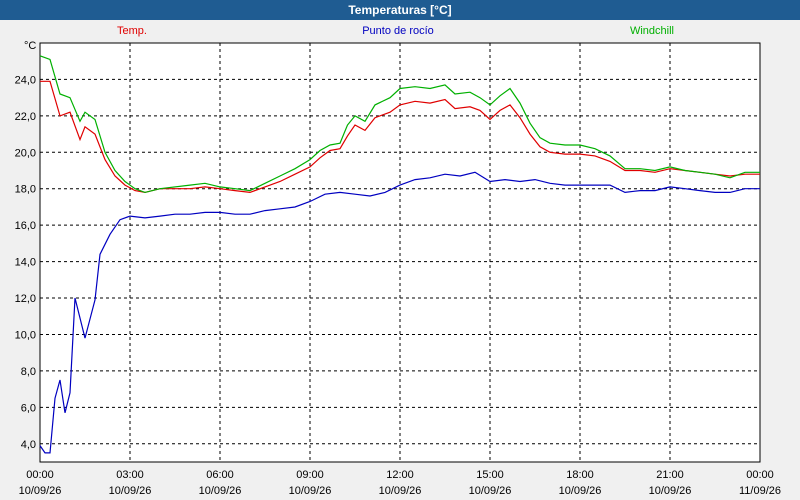 This screenshot has height=500, width=800. Describe the element at coordinates (28, 445) in the screenshot. I see `y-tick-label: 4,0` at that location.